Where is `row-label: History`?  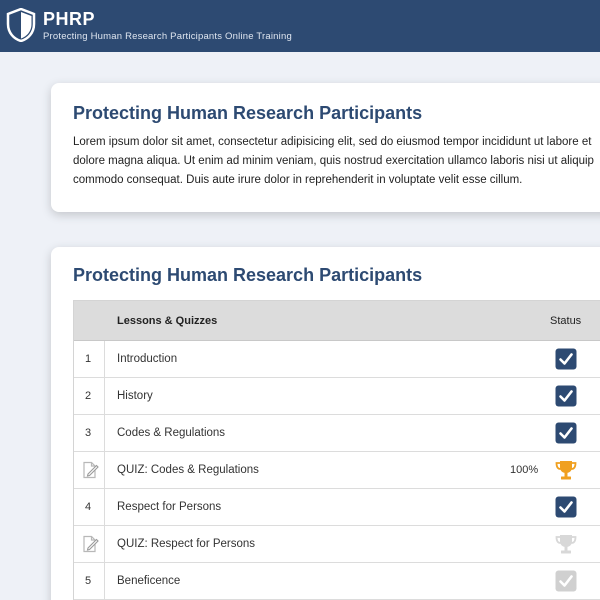 row-label: History is located at coordinates (135, 396).